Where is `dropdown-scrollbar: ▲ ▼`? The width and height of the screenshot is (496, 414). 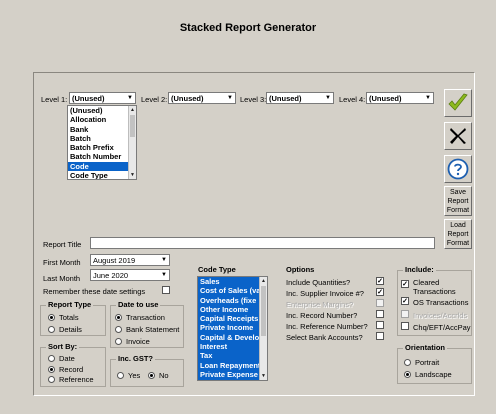 dropdown-scrollbar: ▲ ▼ is located at coordinates (132, 142).